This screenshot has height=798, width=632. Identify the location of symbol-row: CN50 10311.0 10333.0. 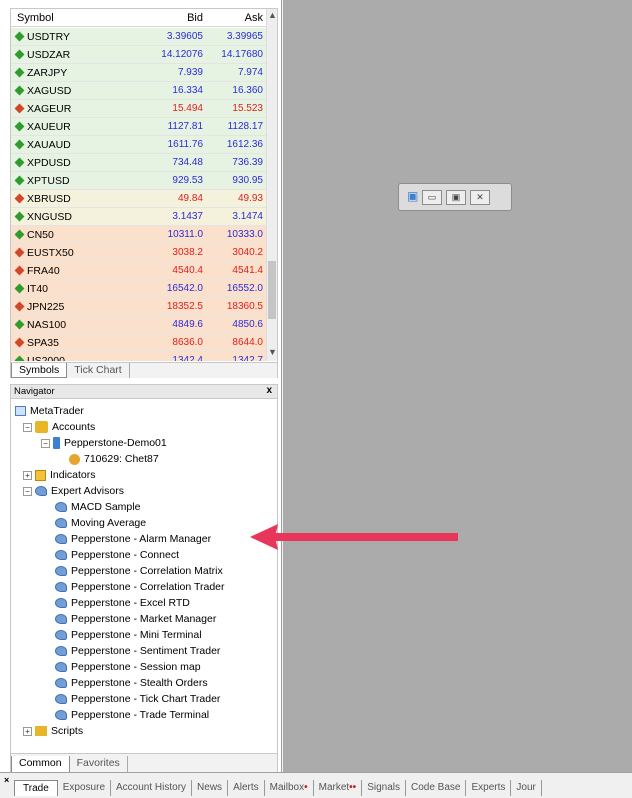
(139, 235).